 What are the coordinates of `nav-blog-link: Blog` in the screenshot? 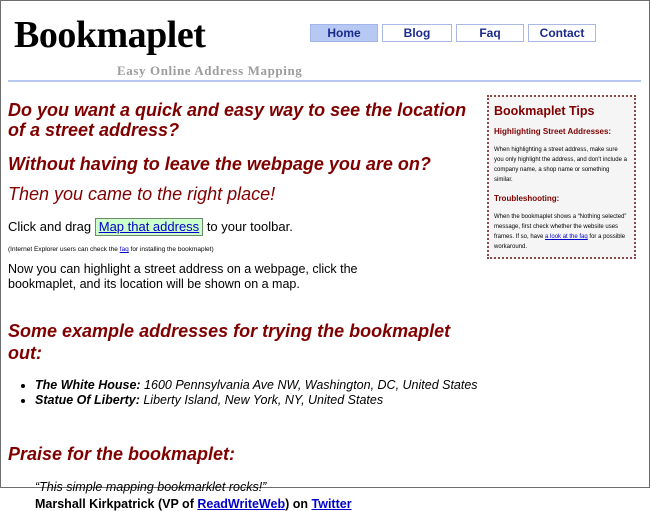 It's located at (417, 33).